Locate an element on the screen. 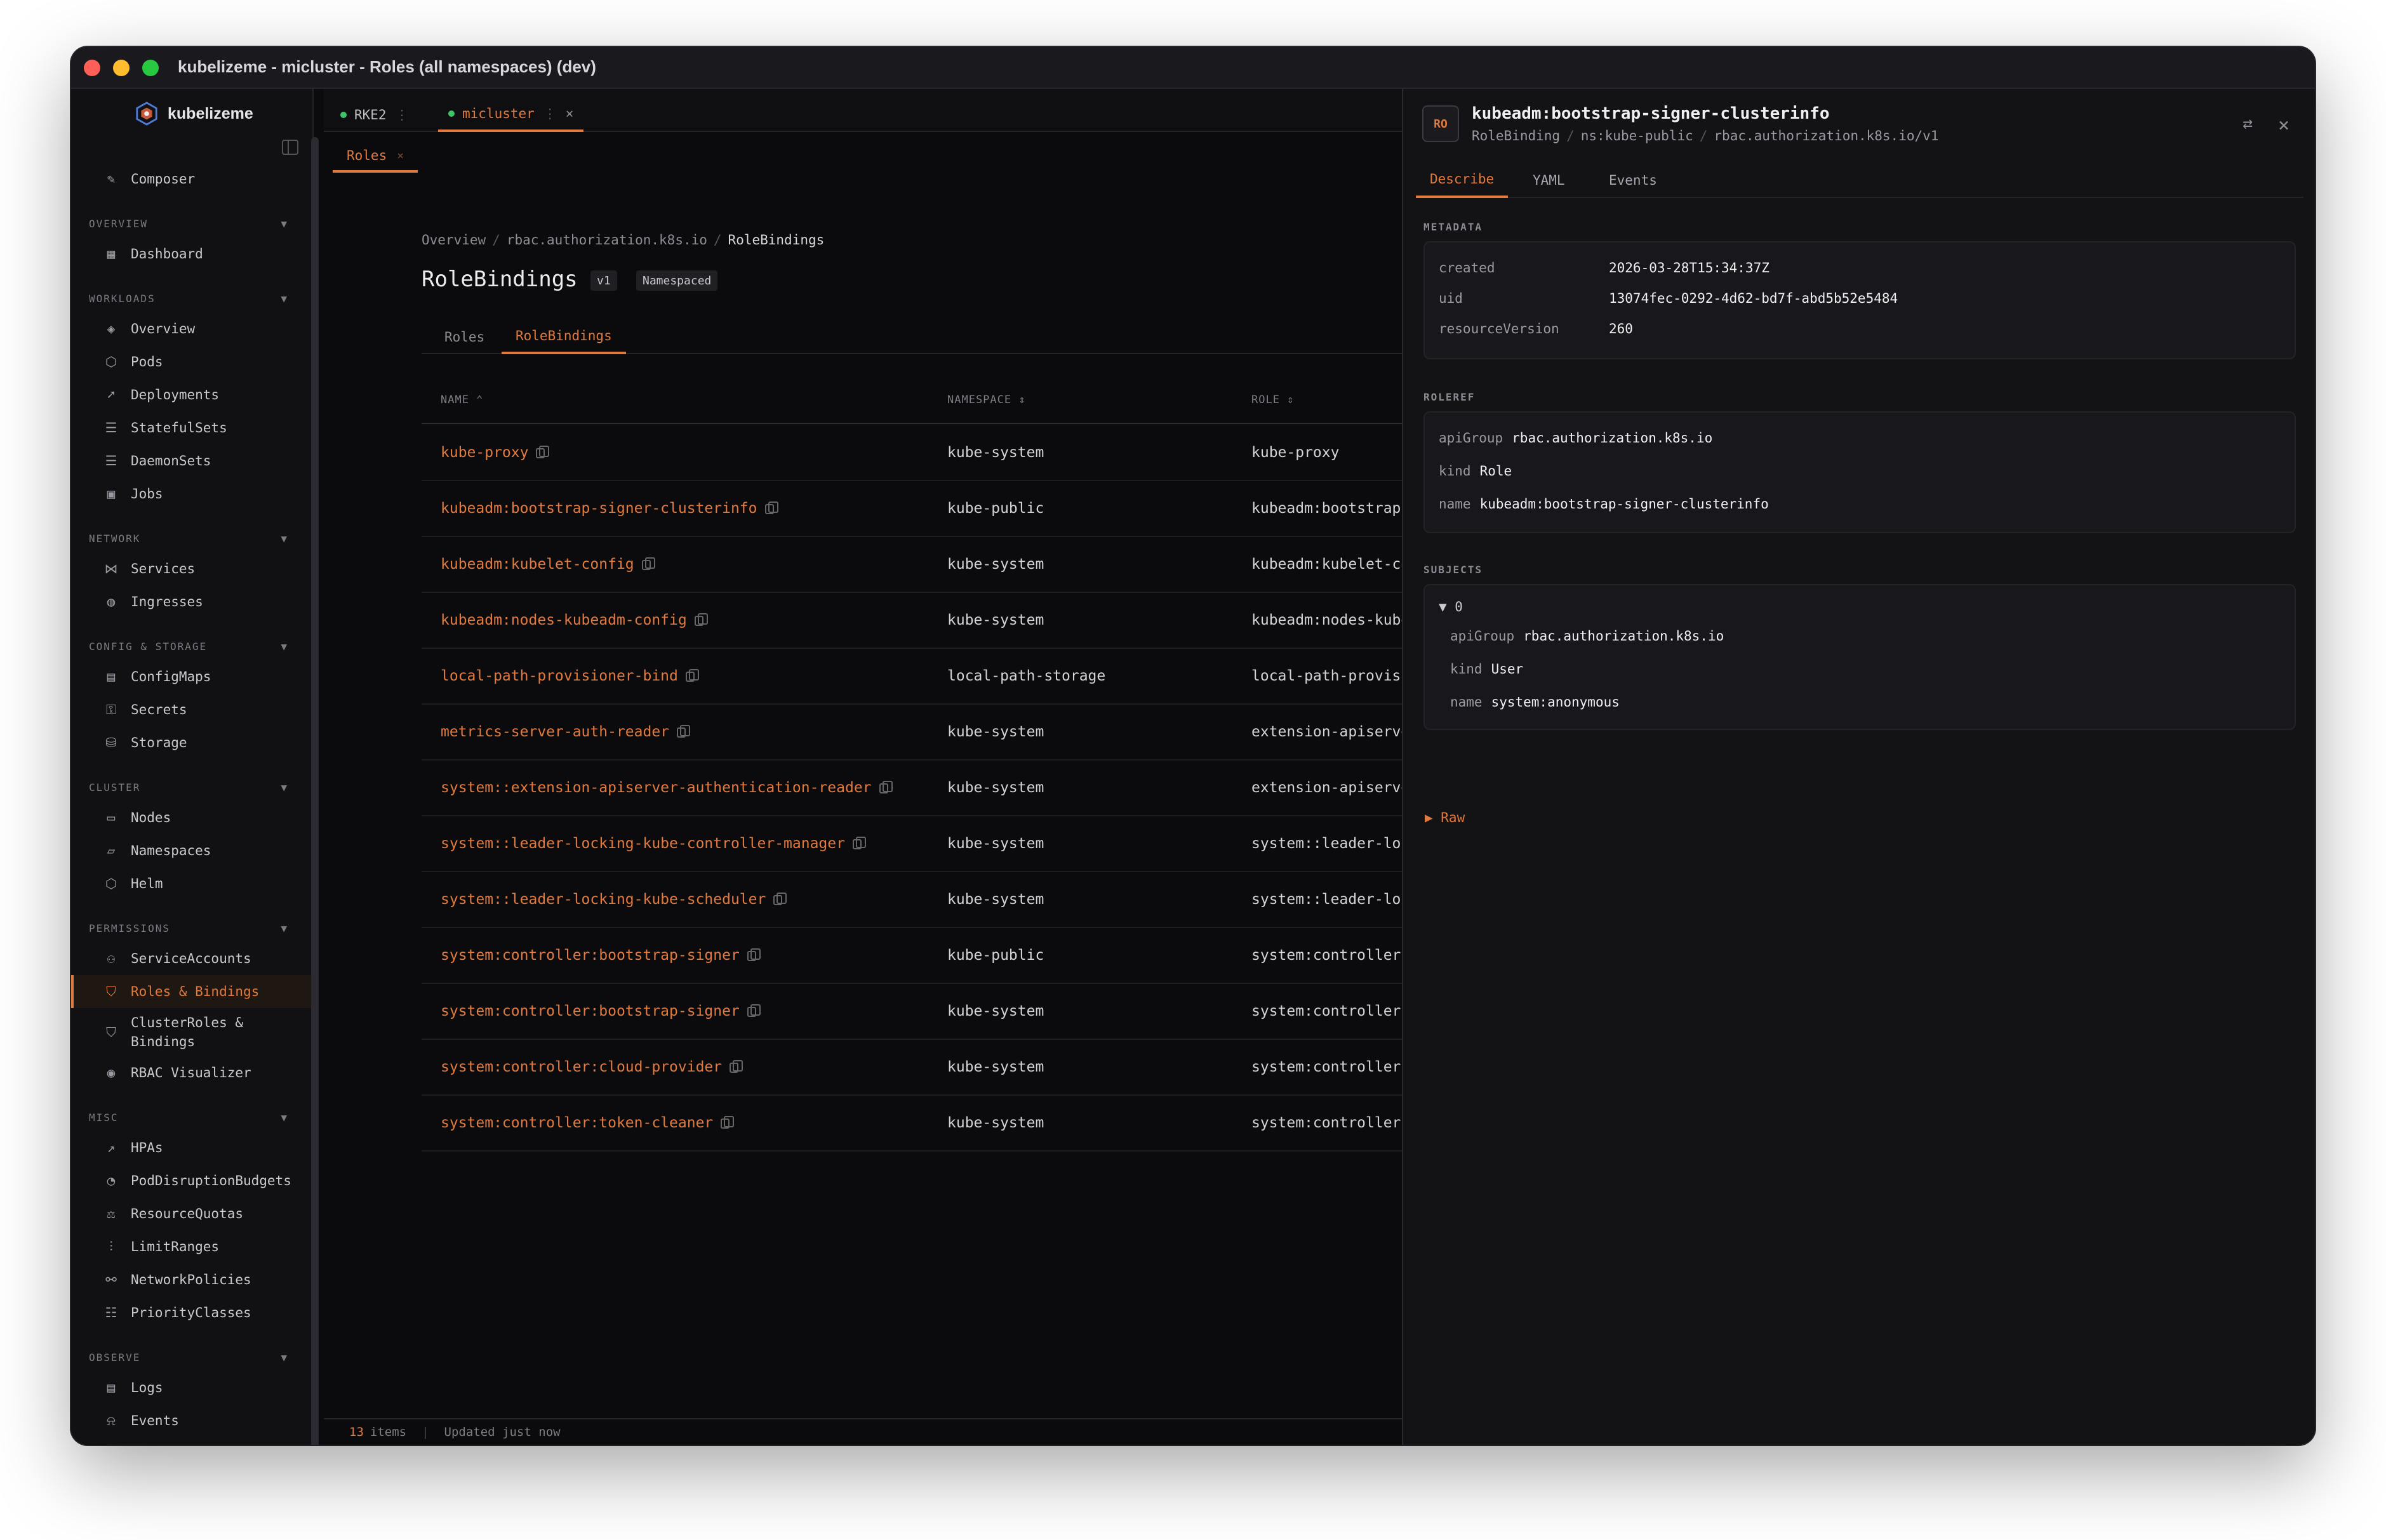 The width and height of the screenshot is (2386, 1540). section-network: NETWORK ▼ is located at coordinates (191, 531).